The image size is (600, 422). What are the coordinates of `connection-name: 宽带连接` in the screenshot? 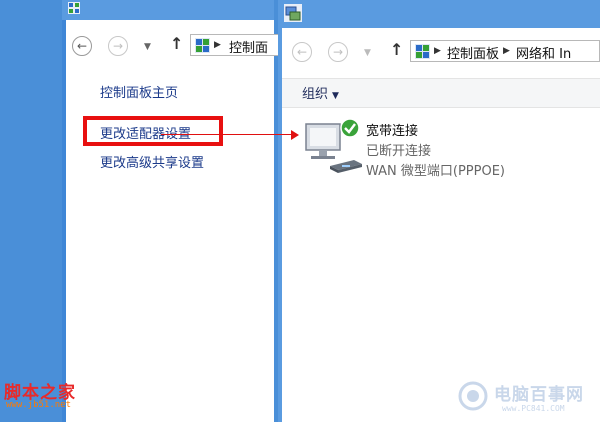 It's located at (392, 129).